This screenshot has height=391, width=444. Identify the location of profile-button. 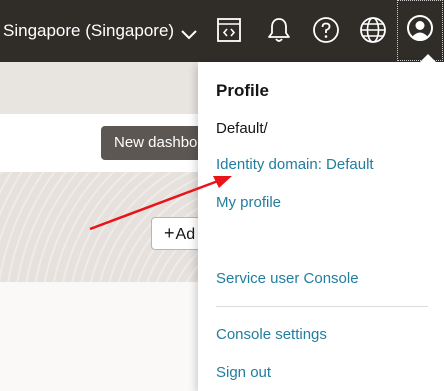
(420, 30).